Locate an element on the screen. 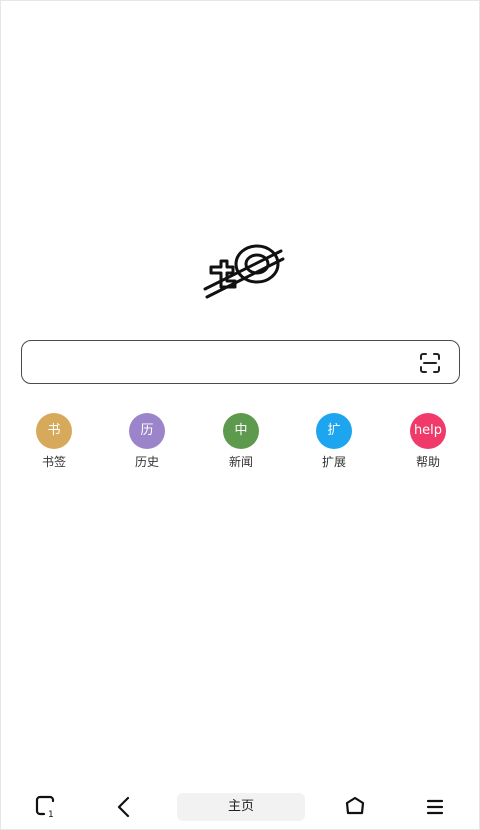 The width and height of the screenshot is (480, 830). news-icon: 中 is located at coordinates (241, 431).